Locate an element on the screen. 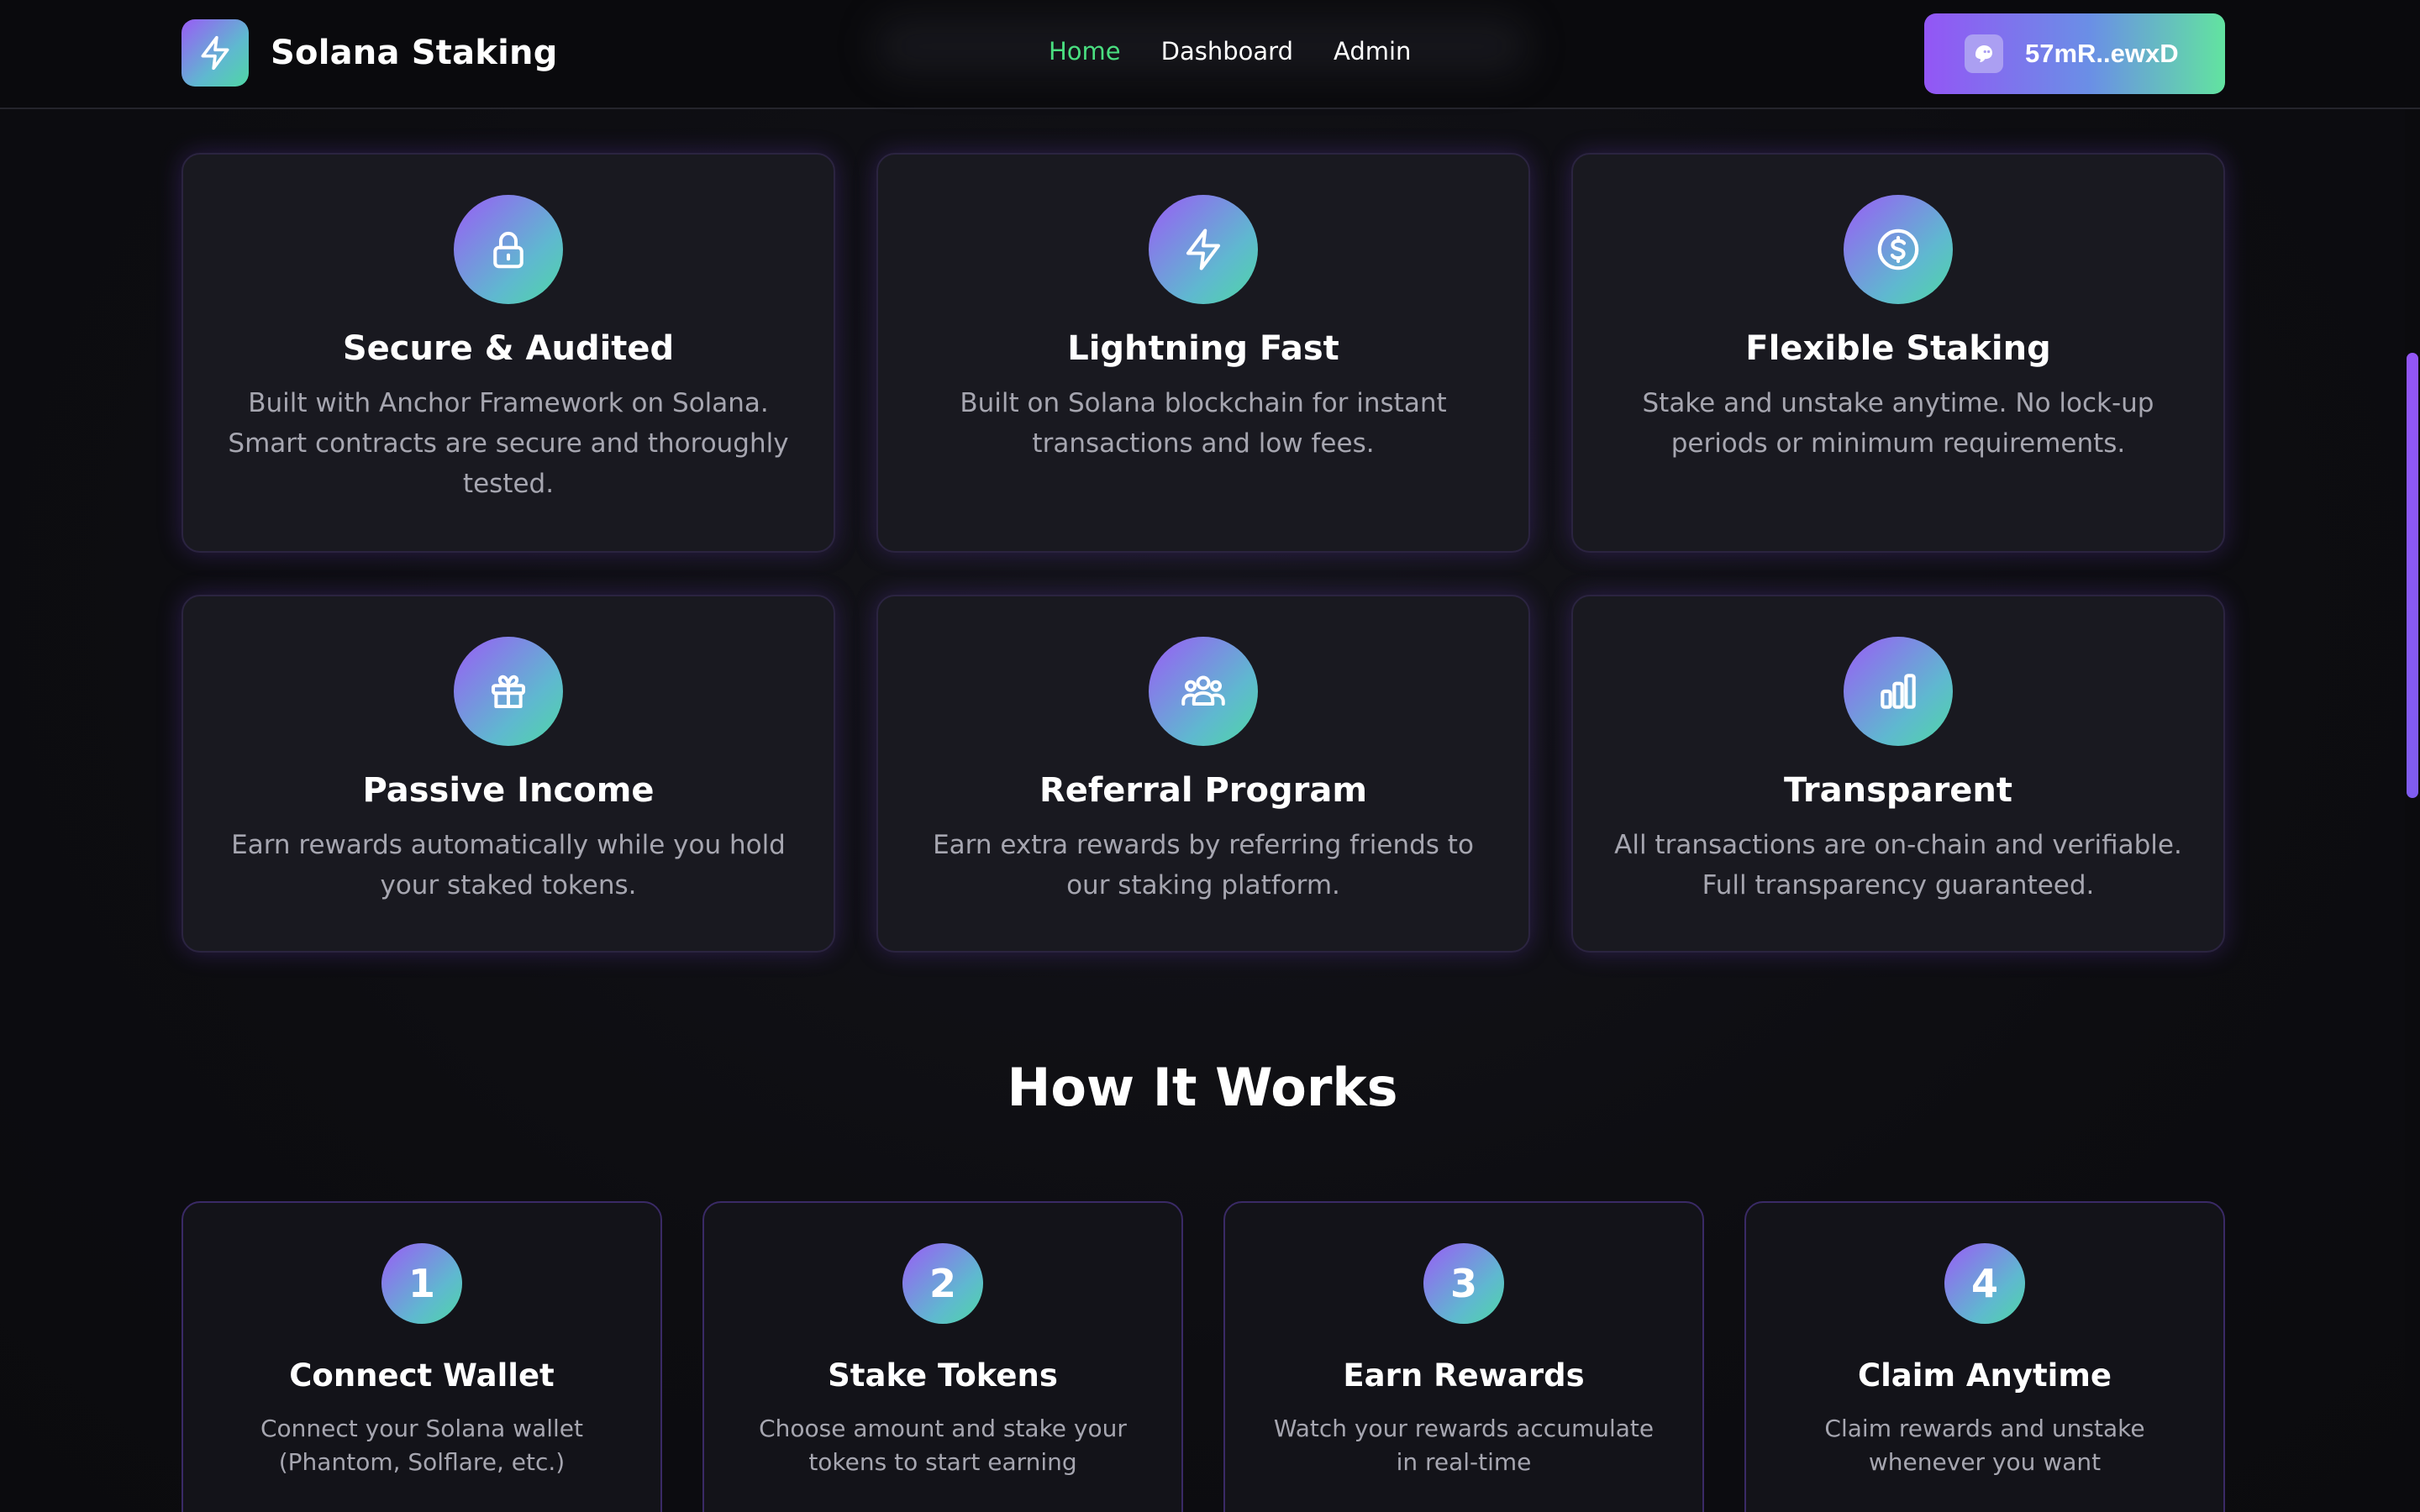 This screenshot has width=2420, height=1512. lock-icon is located at coordinates (509, 249).